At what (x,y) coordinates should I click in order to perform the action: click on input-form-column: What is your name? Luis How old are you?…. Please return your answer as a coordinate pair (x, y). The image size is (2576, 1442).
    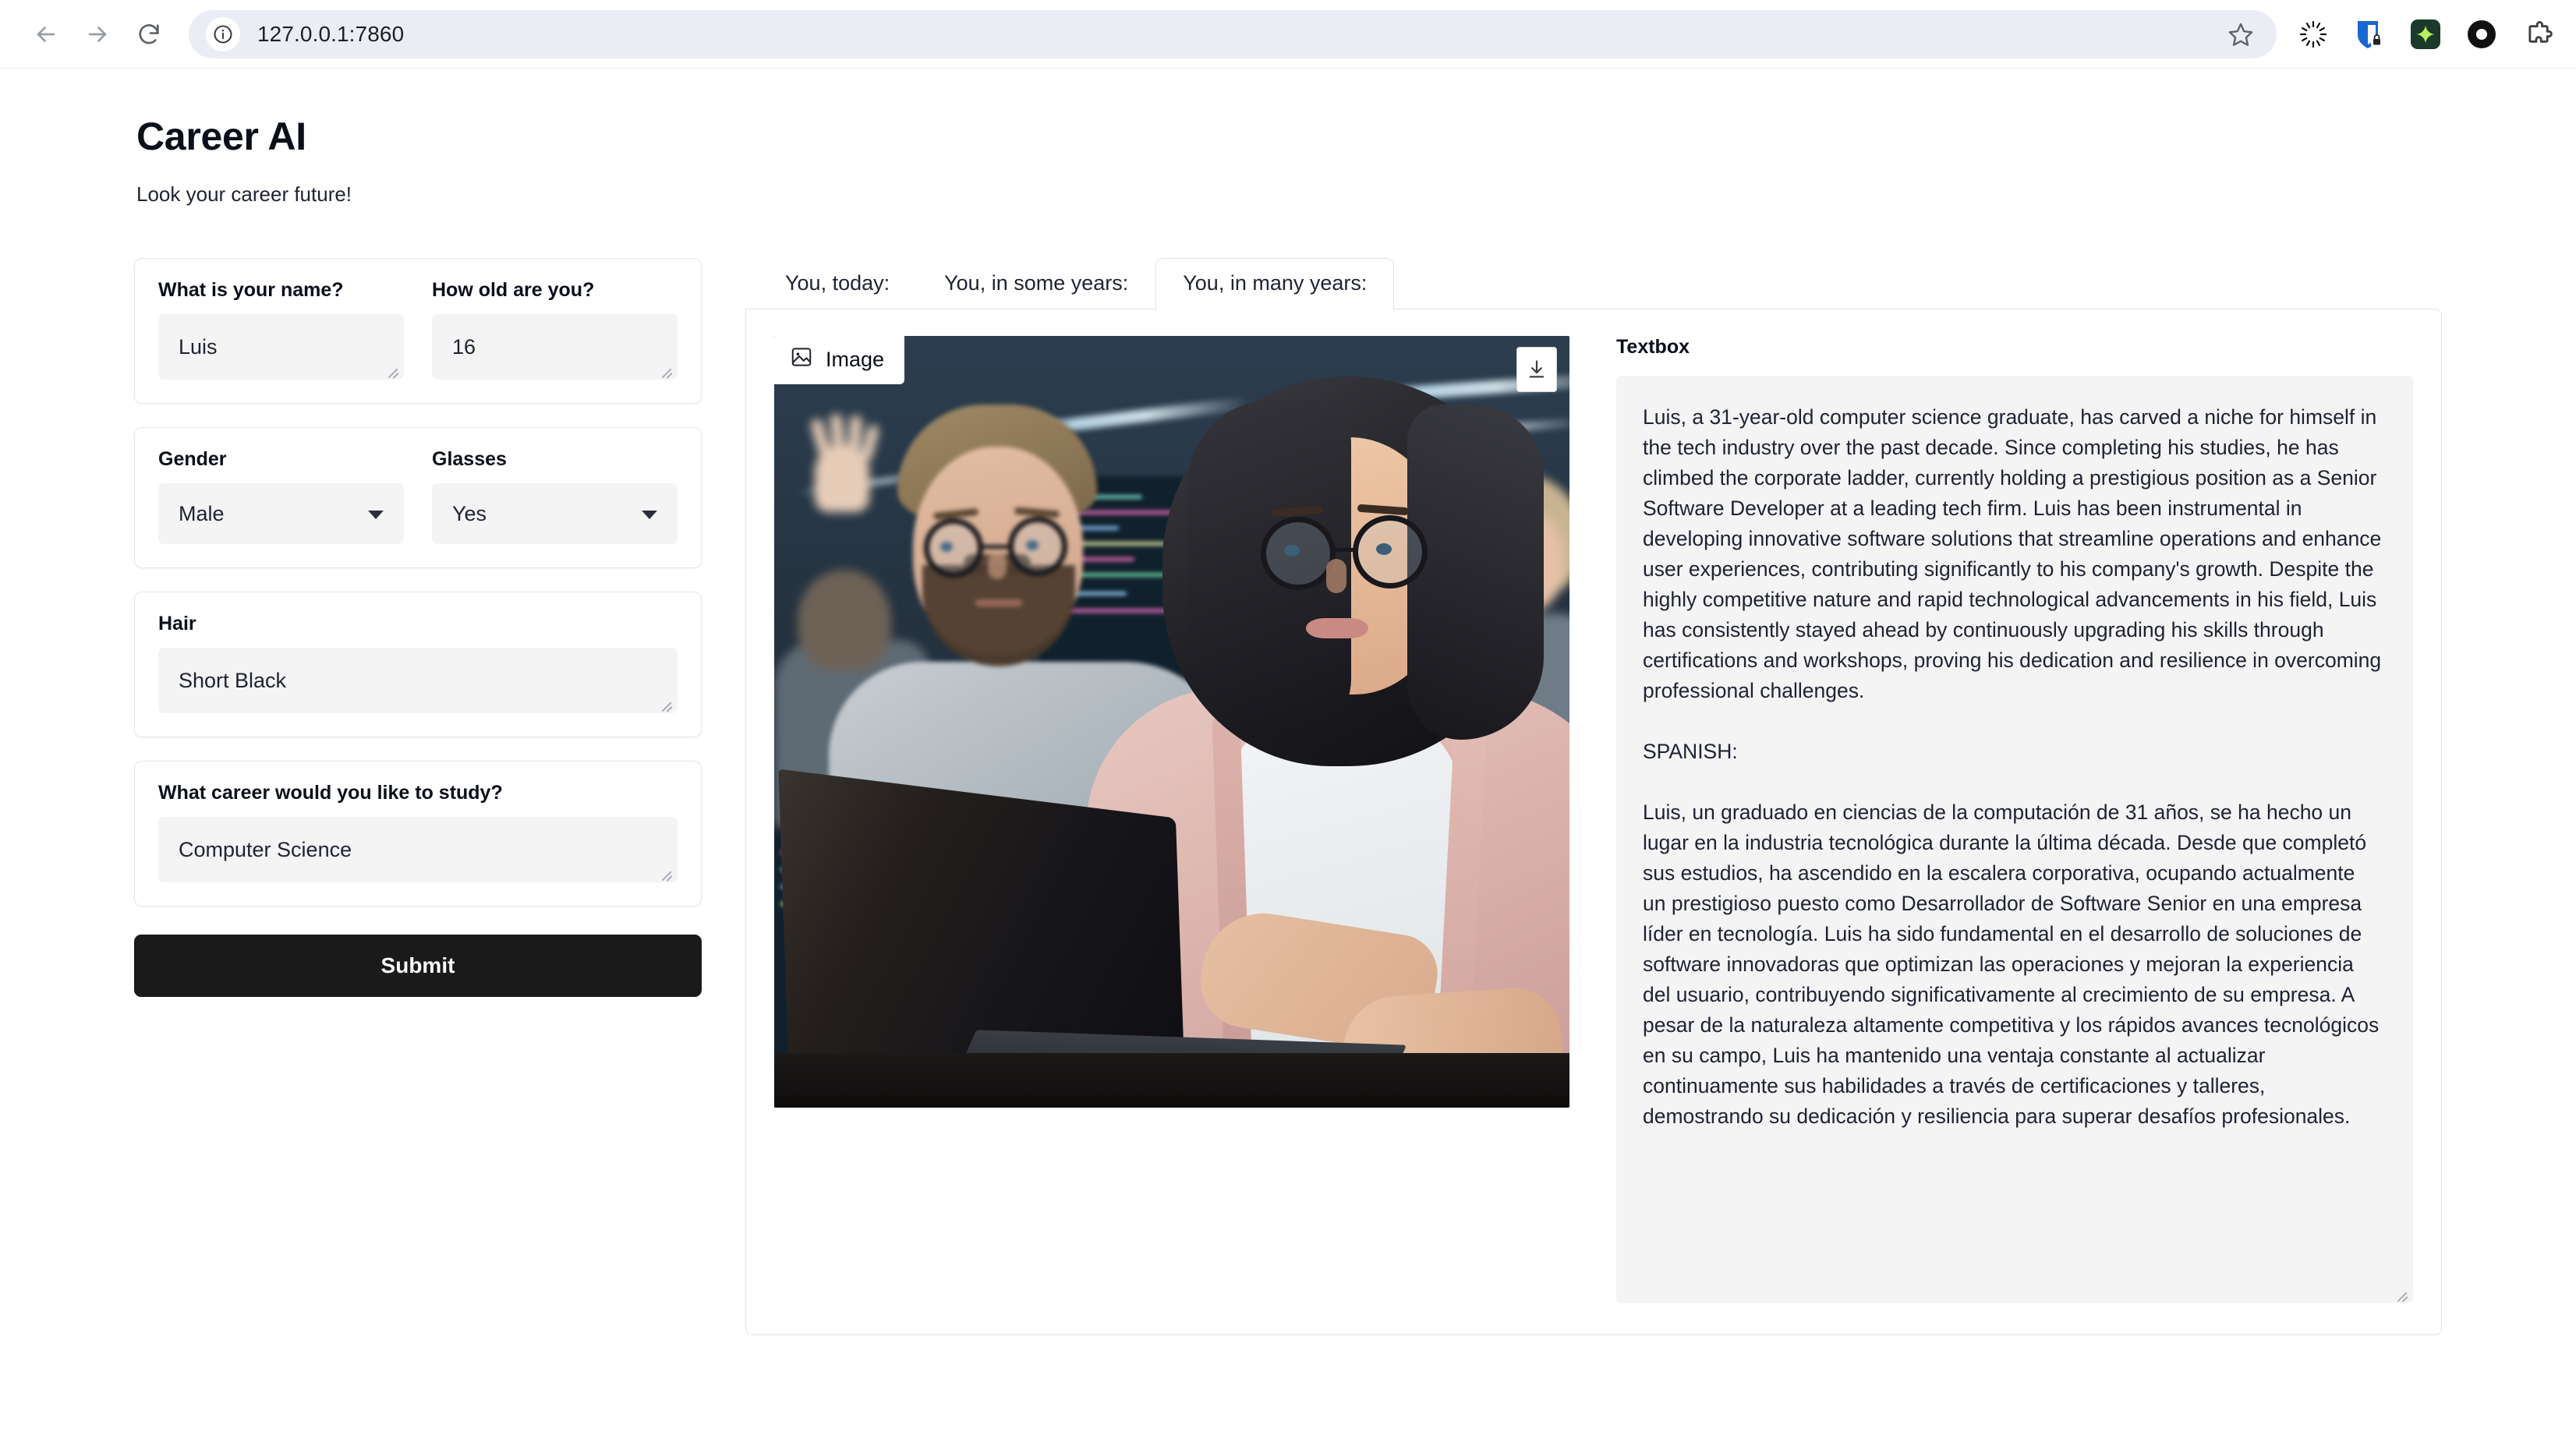
    Looking at the image, I should click on (418, 627).